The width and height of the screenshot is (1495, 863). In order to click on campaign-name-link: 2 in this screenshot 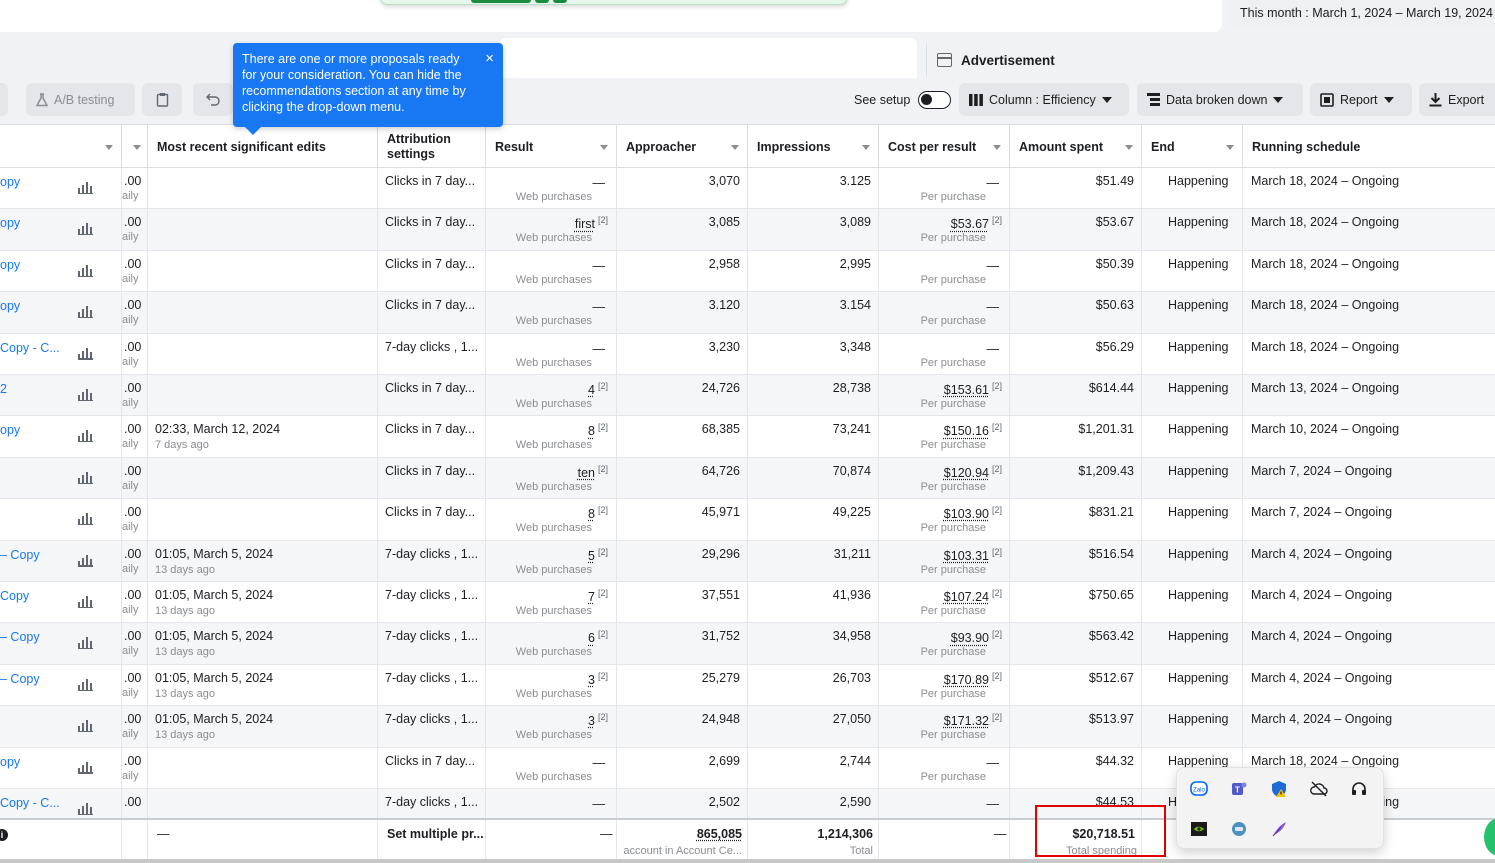, I will do `click(3, 389)`.